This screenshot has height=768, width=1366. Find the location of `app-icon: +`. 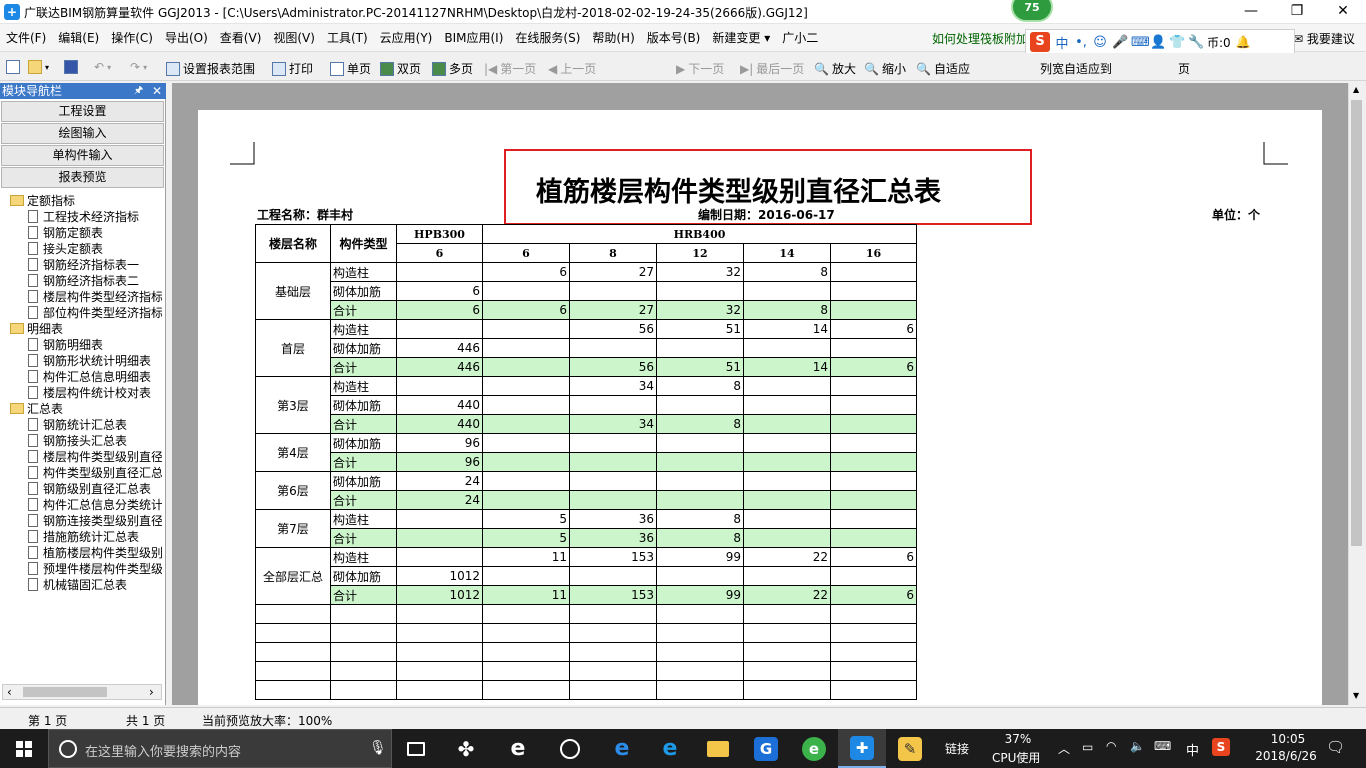

app-icon: + is located at coordinates (12, 12).